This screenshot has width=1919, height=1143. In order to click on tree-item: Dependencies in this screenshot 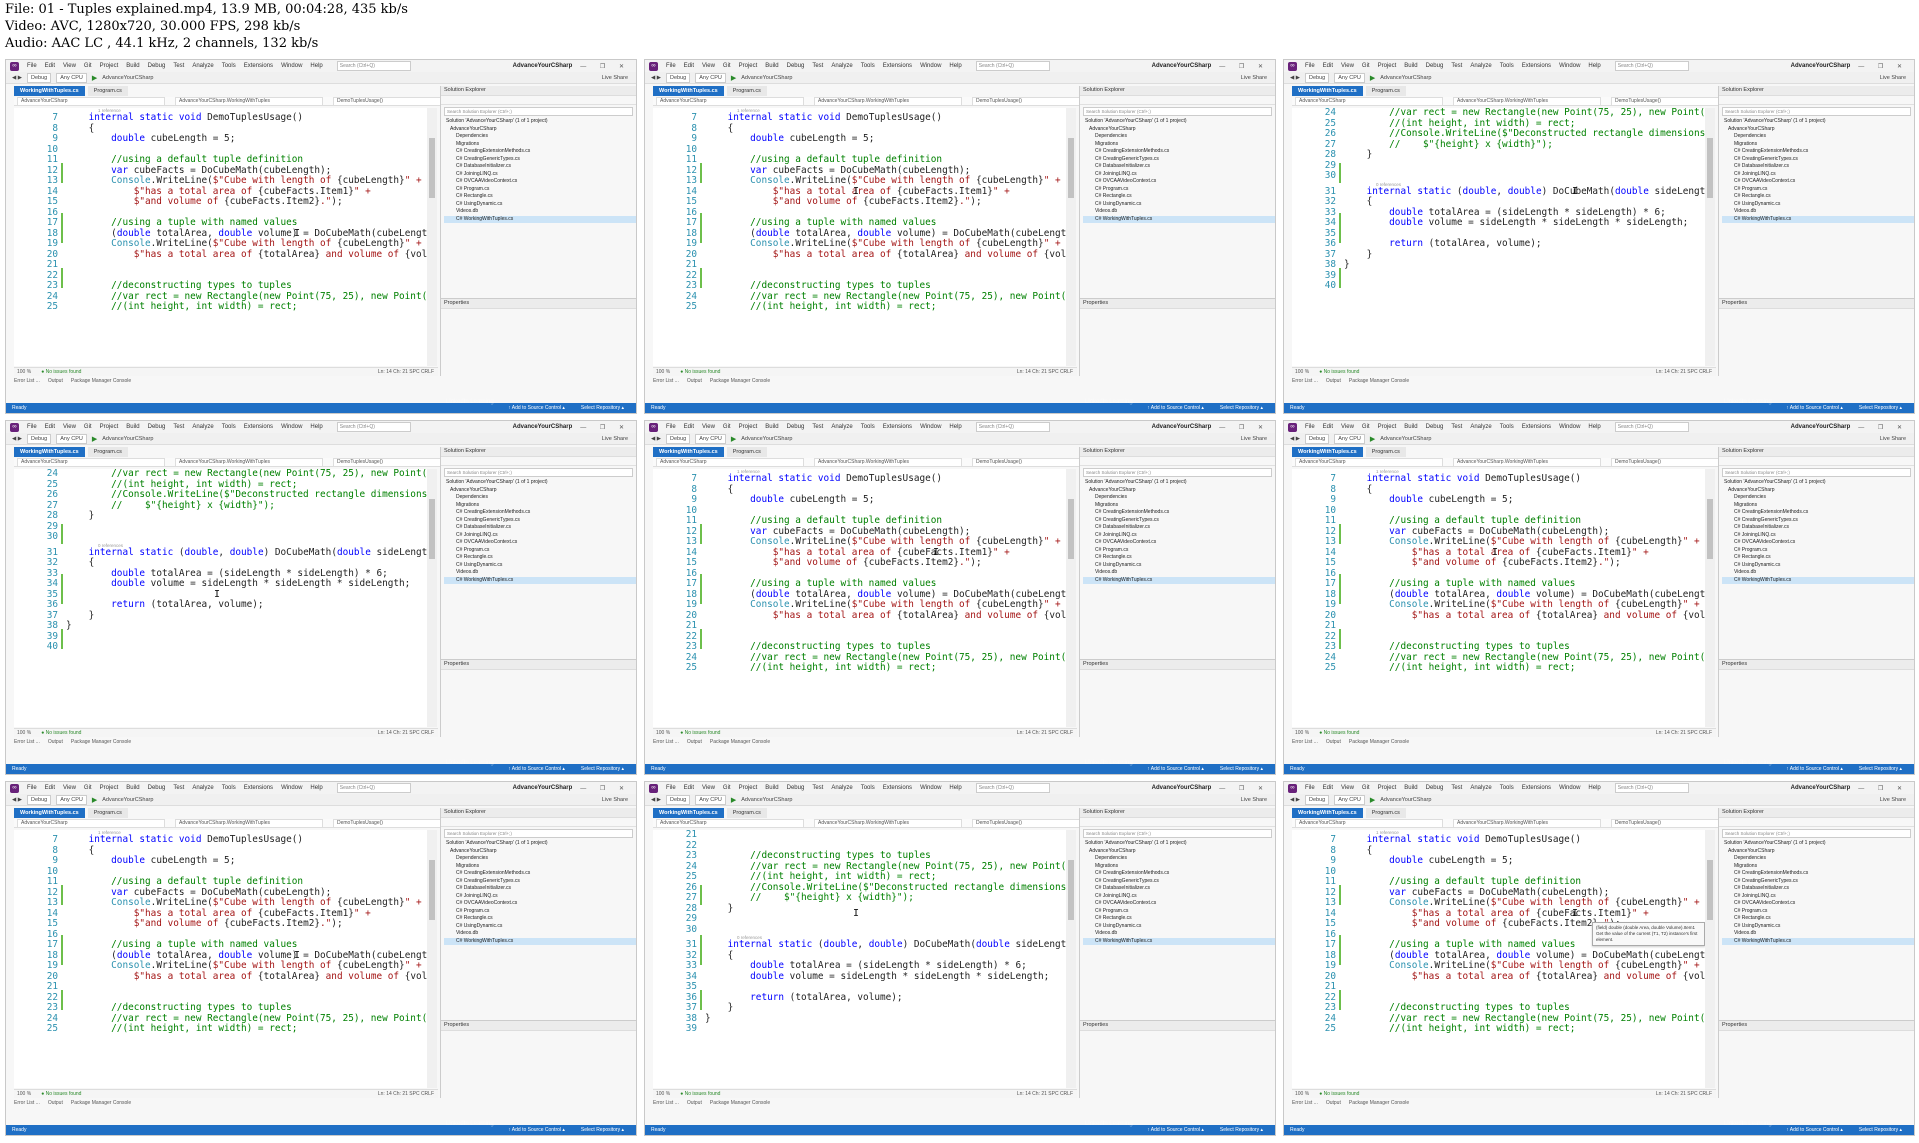, I will do `click(1179, 137)`.